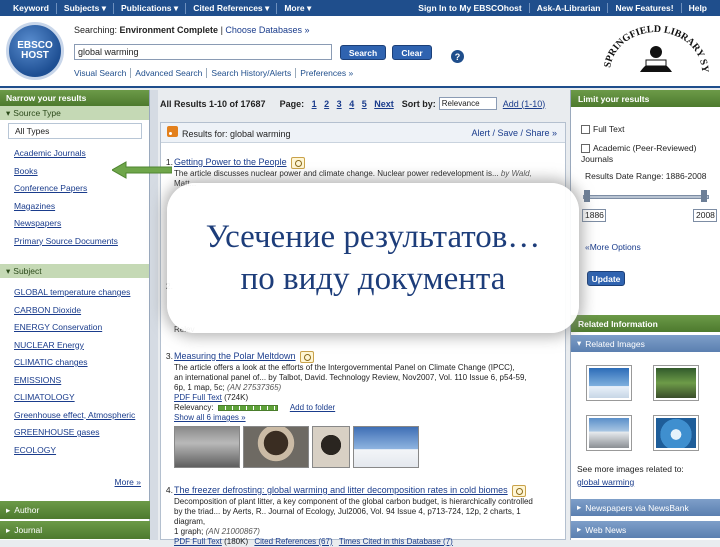  Describe the element at coordinates (594, 215) in the screenshot. I see `date-from-input: 1886` at that location.